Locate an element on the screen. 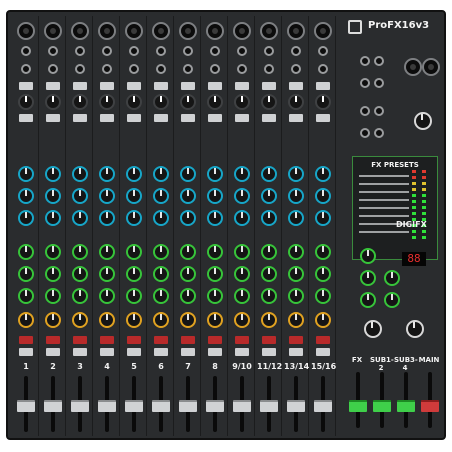 This screenshot has width=452, height=452. main-xlr-l is located at coordinates (413, 67).